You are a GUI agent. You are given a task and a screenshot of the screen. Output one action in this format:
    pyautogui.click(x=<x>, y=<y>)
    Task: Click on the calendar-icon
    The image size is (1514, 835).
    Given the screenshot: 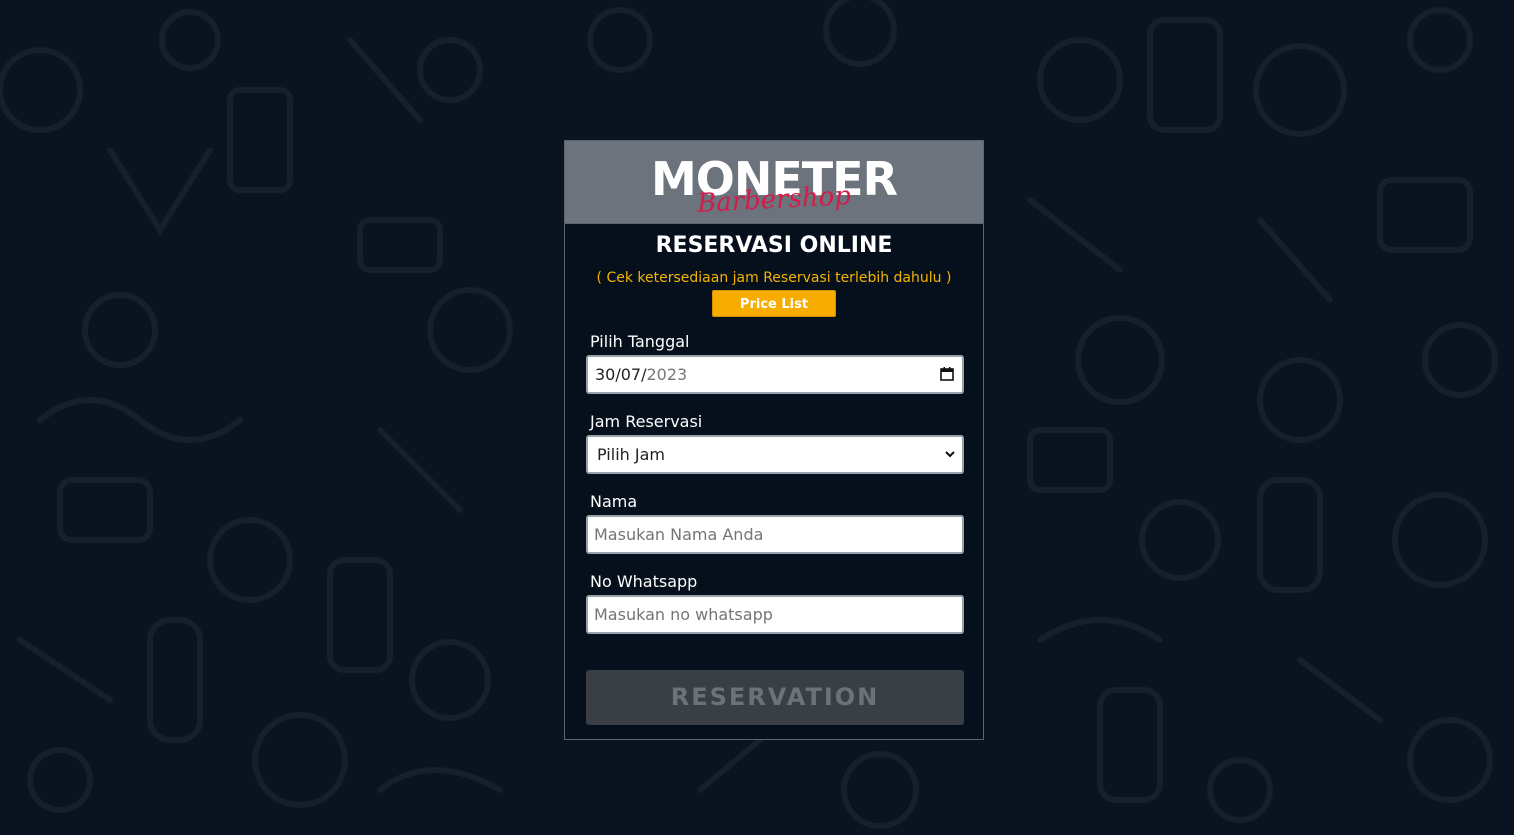 What is the action you would take?
    pyautogui.click(x=947, y=374)
    